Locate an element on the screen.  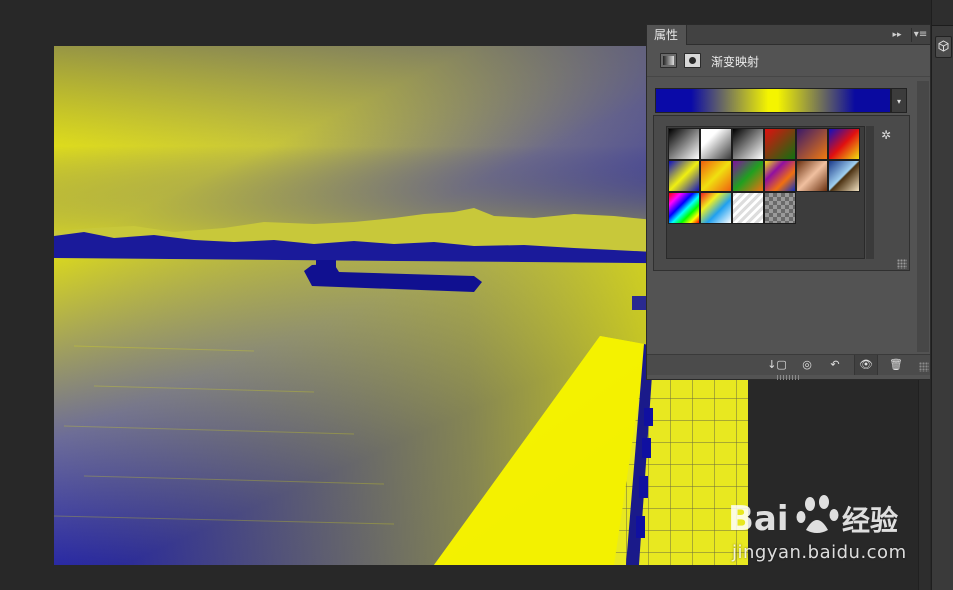
toggle-visibility-button: 👁 is located at coordinates (866, 365).